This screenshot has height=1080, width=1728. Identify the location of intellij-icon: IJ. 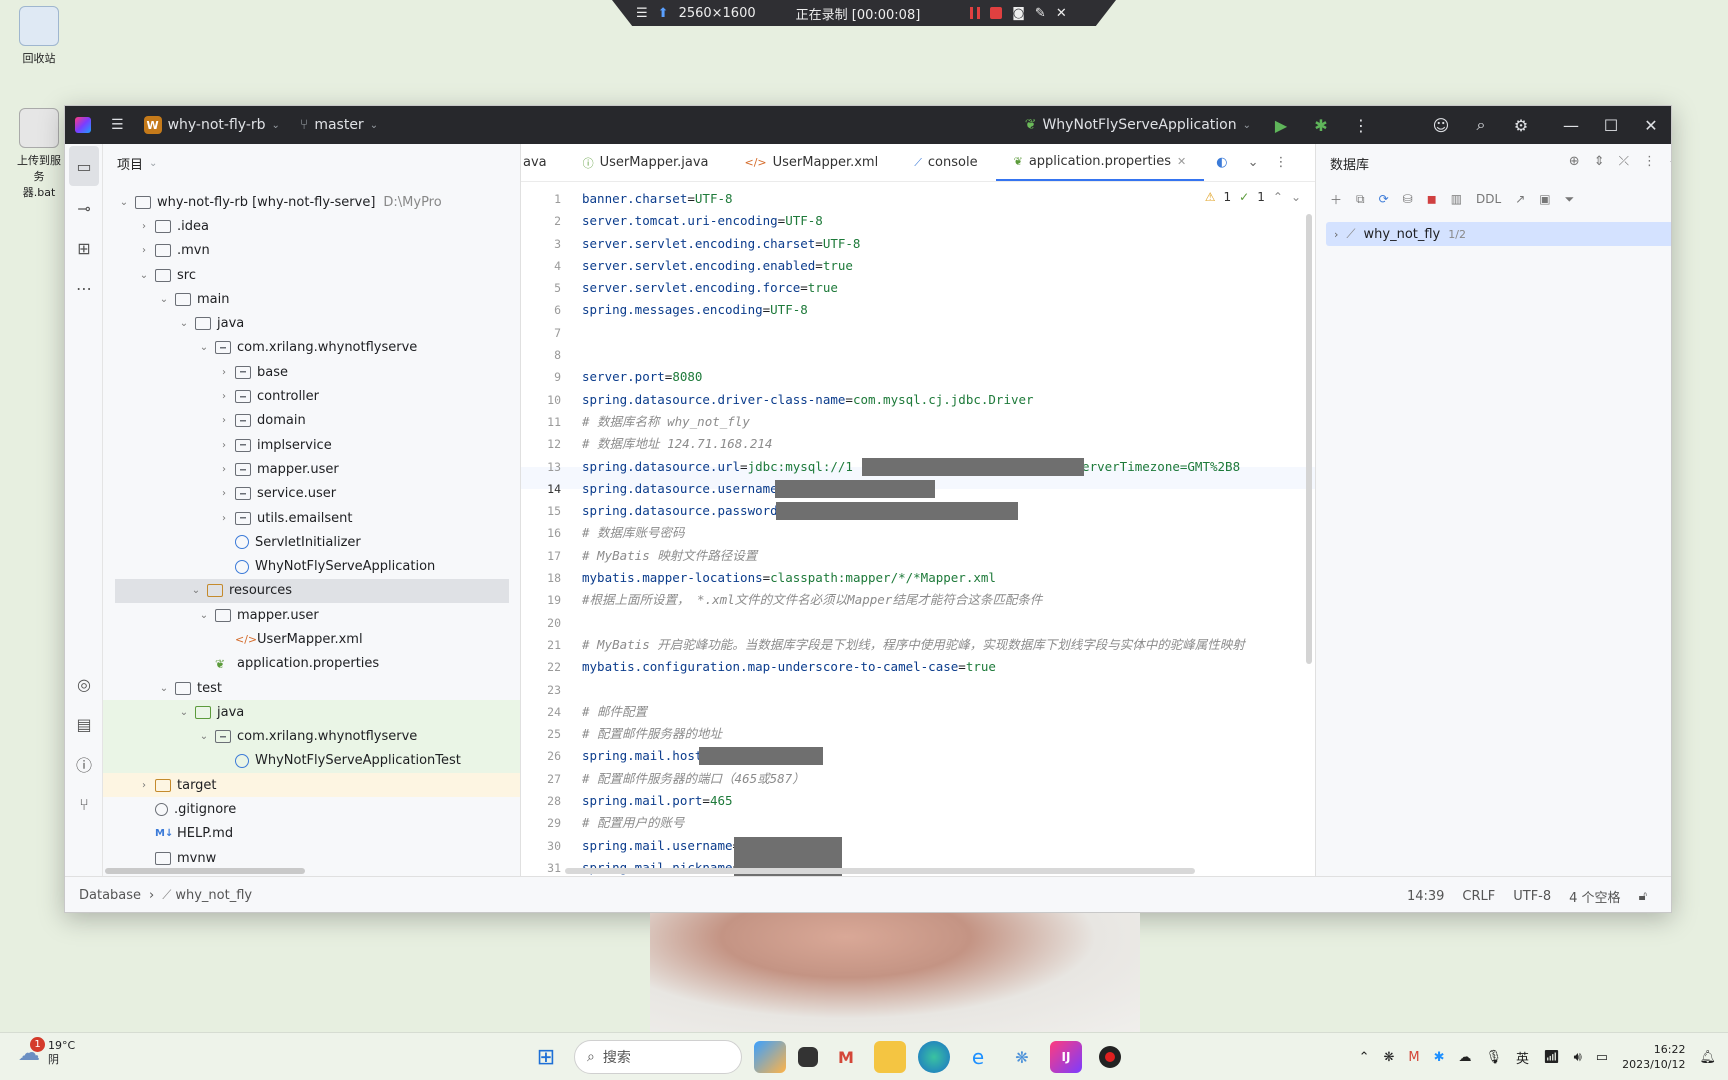
(1066, 1057).